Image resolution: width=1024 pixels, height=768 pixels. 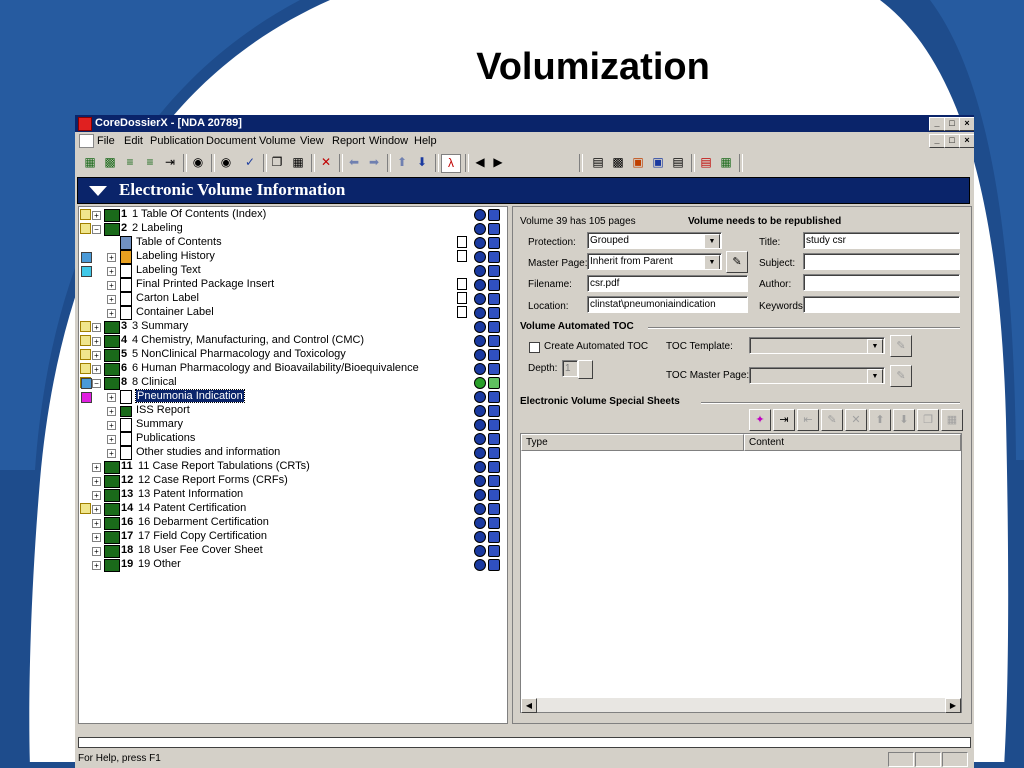 What do you see at coordinates (277, 141) in the screenshot?
I see `menu-volume: Volume` at bounding box center [277, 141].